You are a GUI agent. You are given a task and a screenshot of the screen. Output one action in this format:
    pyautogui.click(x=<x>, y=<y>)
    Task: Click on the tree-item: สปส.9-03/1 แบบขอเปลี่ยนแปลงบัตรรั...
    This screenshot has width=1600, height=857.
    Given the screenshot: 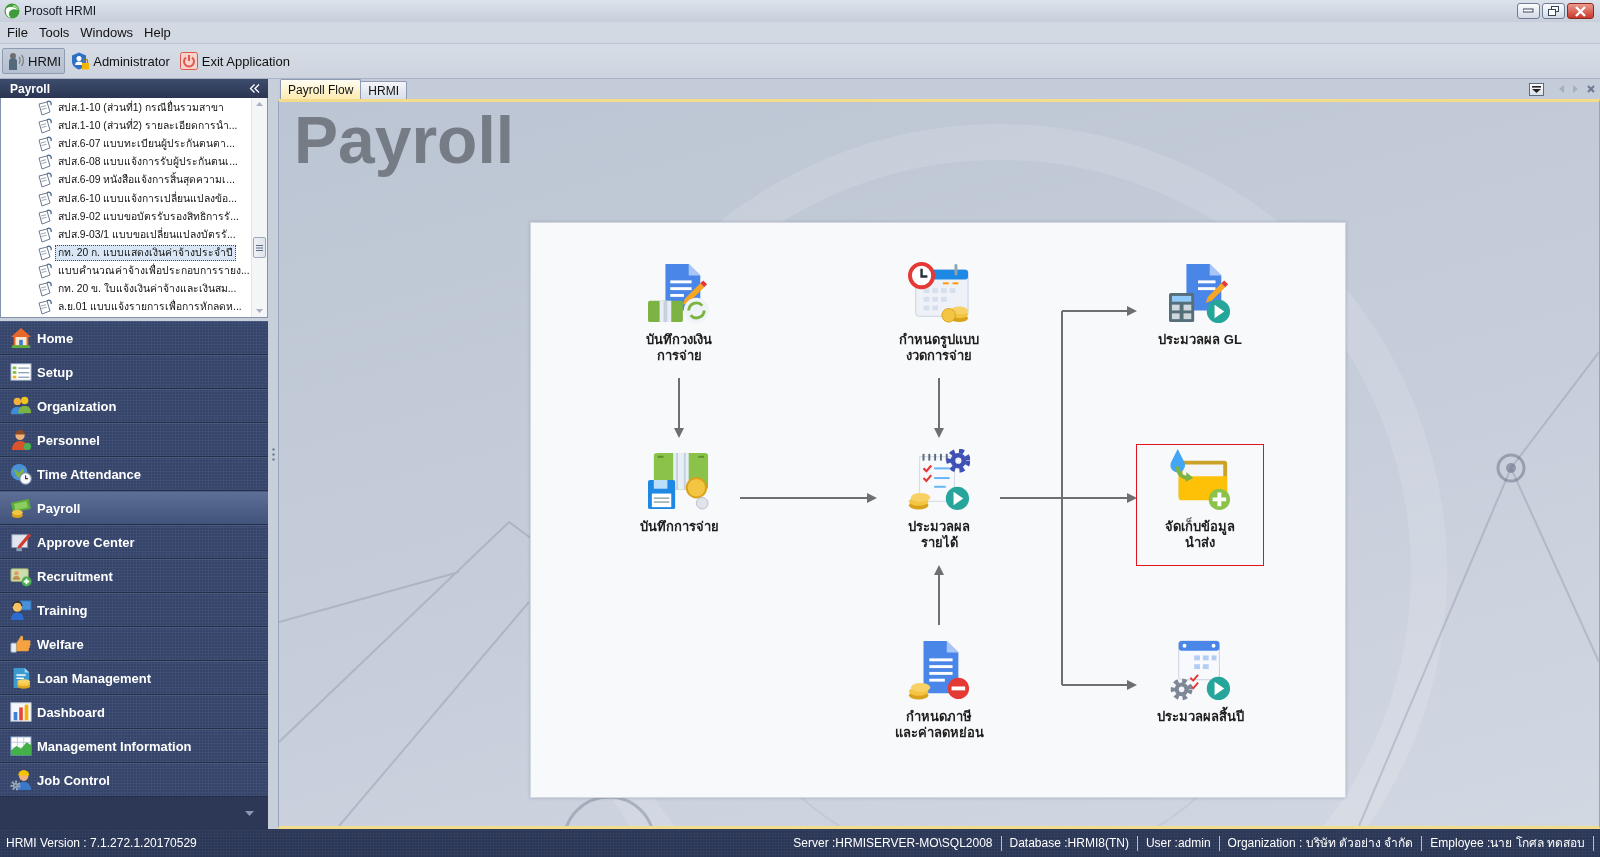 What is the action you would take?
    pyautogui.click(x=147, y=234)
    